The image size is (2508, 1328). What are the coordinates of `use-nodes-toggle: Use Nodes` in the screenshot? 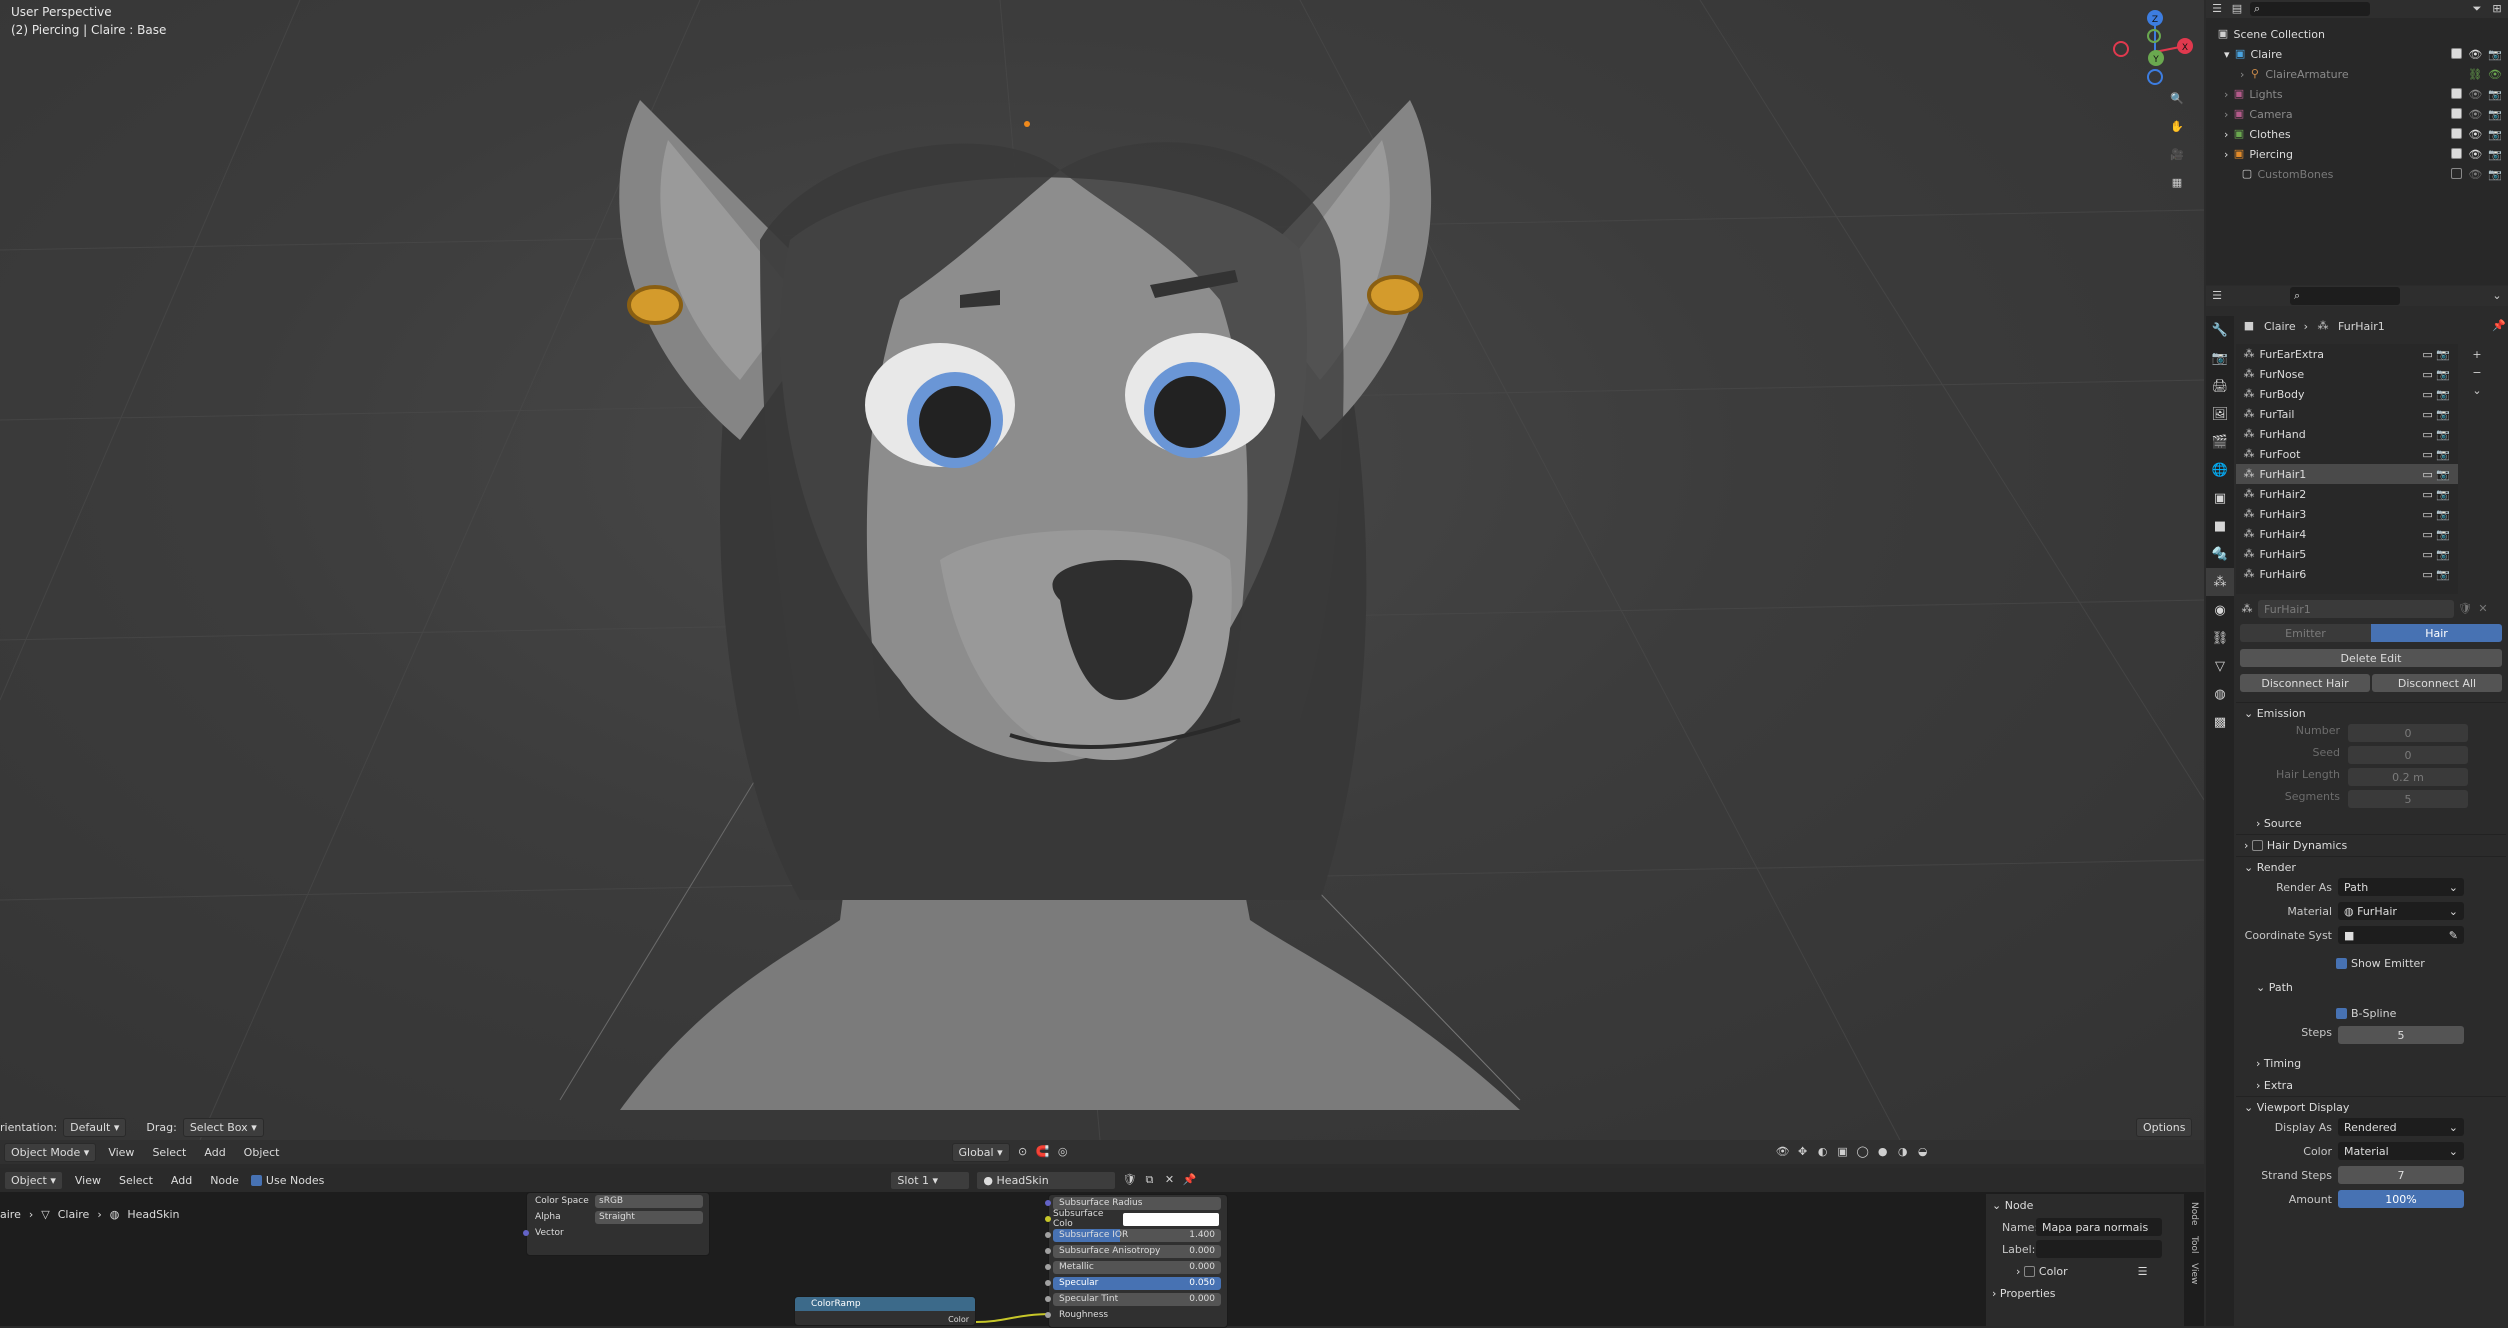 It's located at (287, 1180).